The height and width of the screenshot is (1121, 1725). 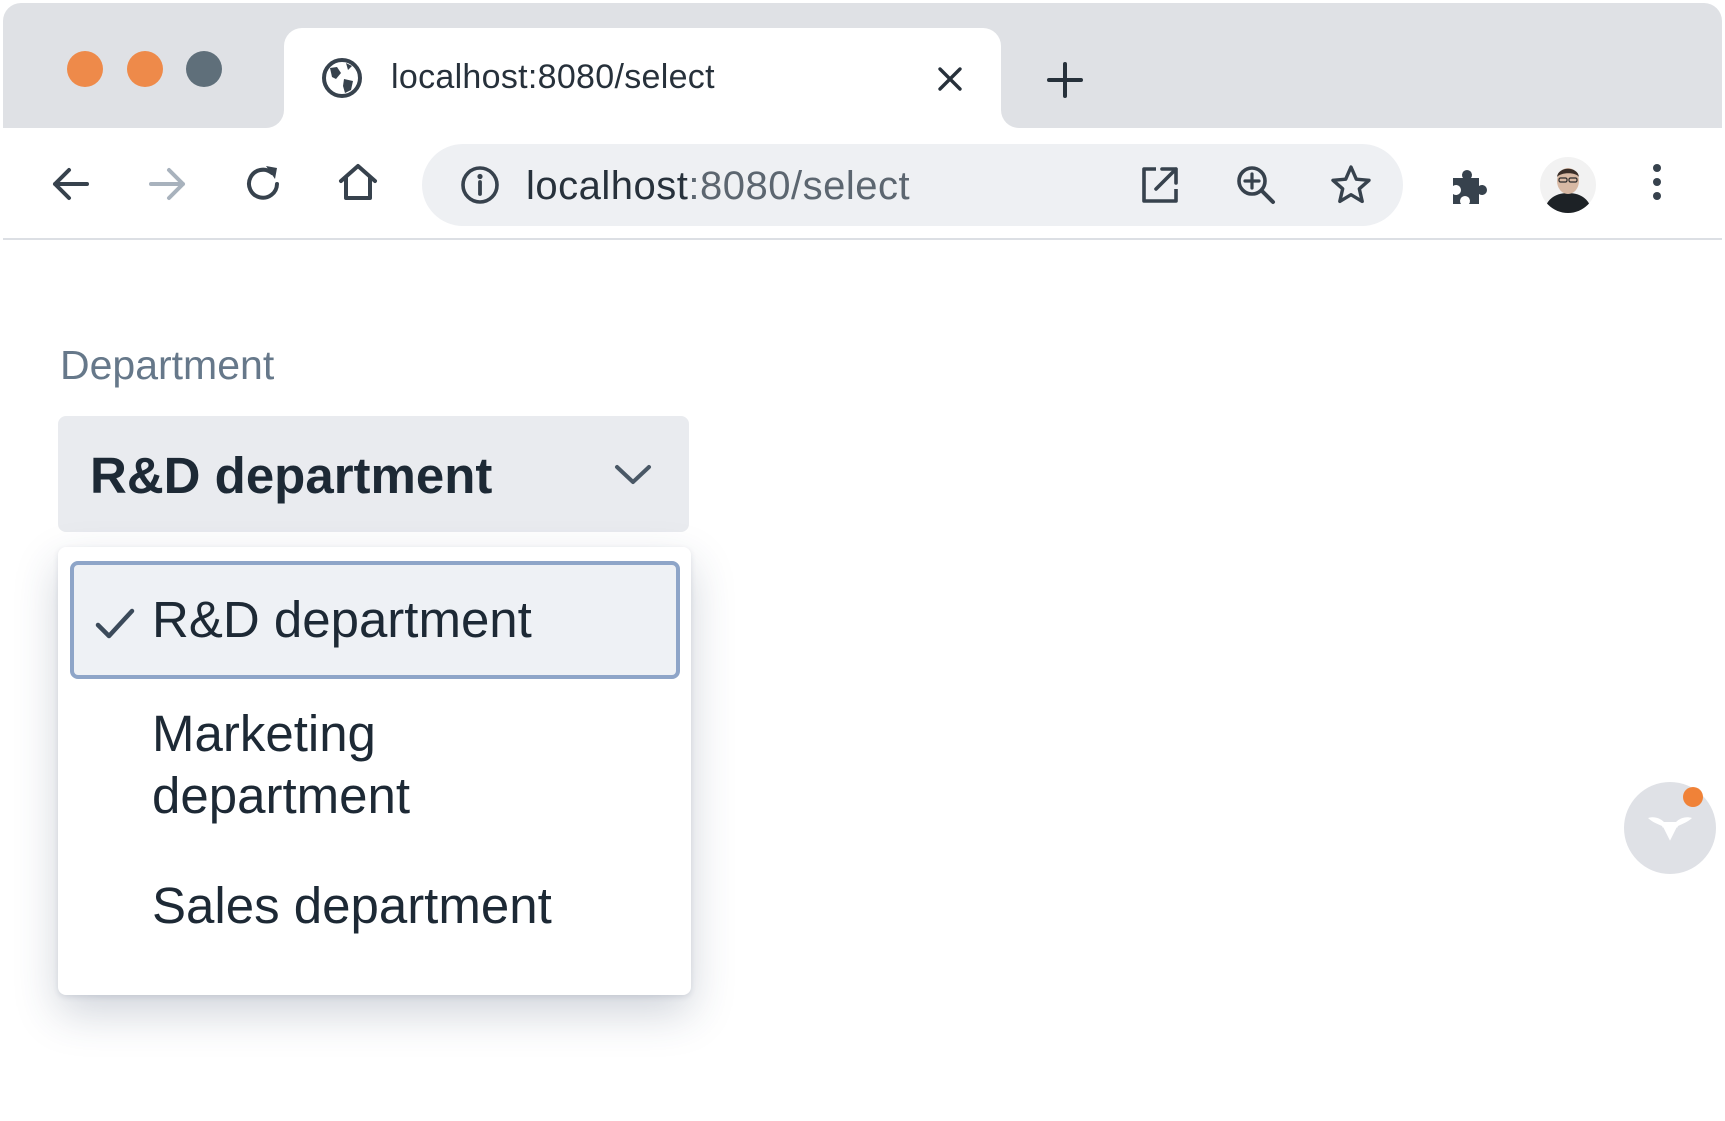 I want to click on option-label: Marketing department, so click(x=281, y=764).